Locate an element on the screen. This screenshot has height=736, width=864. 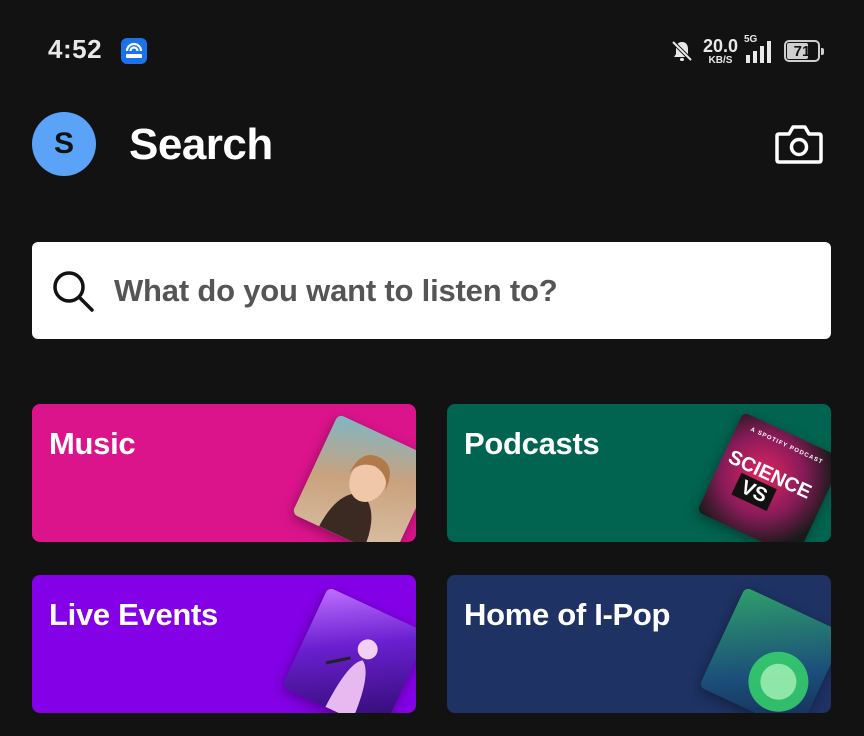
status-indicators: 20.0 KB/S 5G 71 is located at coordinates (746, 51).